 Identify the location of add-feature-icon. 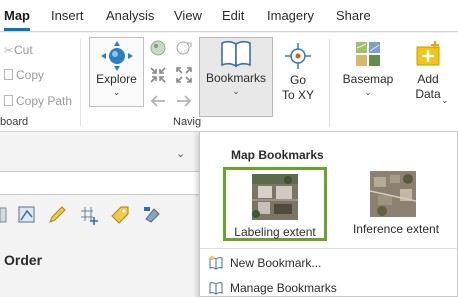
(89, 215).